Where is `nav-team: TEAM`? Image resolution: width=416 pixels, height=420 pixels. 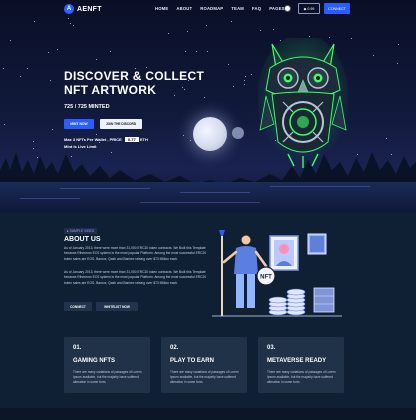 nav-team: TEAM is located at coordinates (237, 8).